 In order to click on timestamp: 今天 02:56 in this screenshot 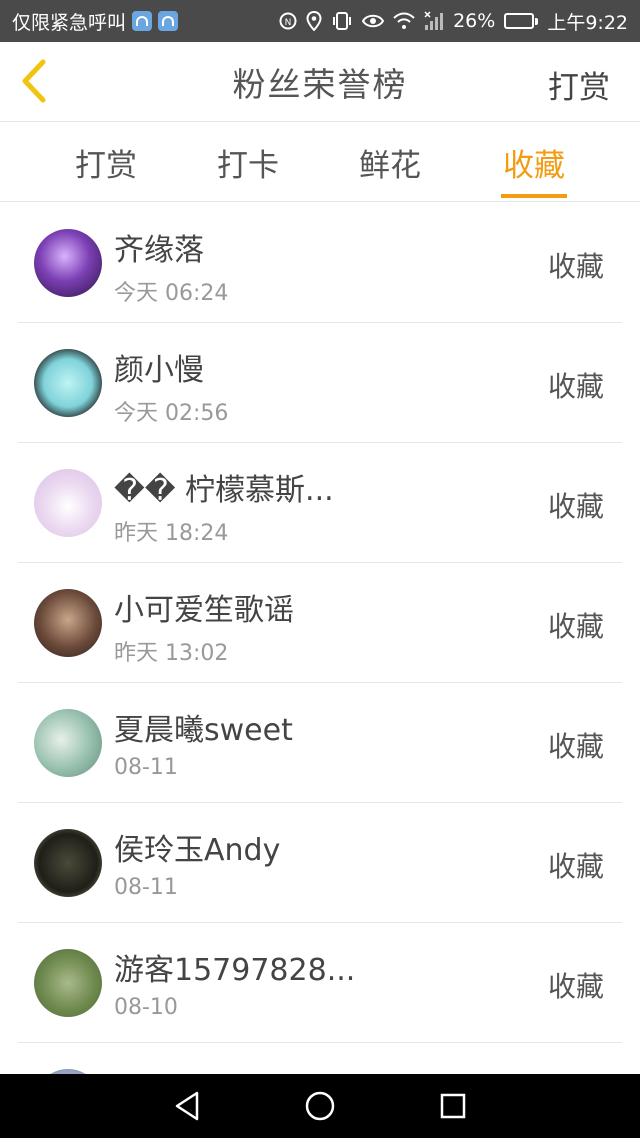, I will do `click(171, 413)`.